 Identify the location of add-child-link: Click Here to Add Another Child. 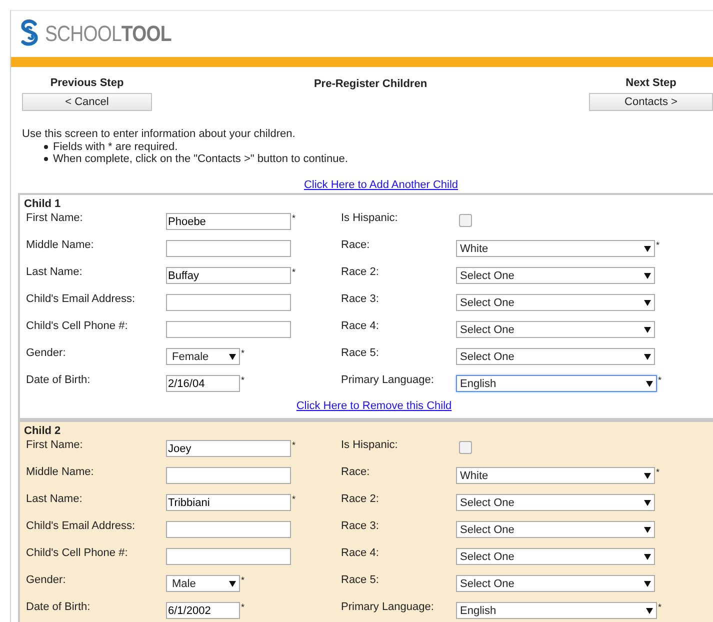
(381, 185).